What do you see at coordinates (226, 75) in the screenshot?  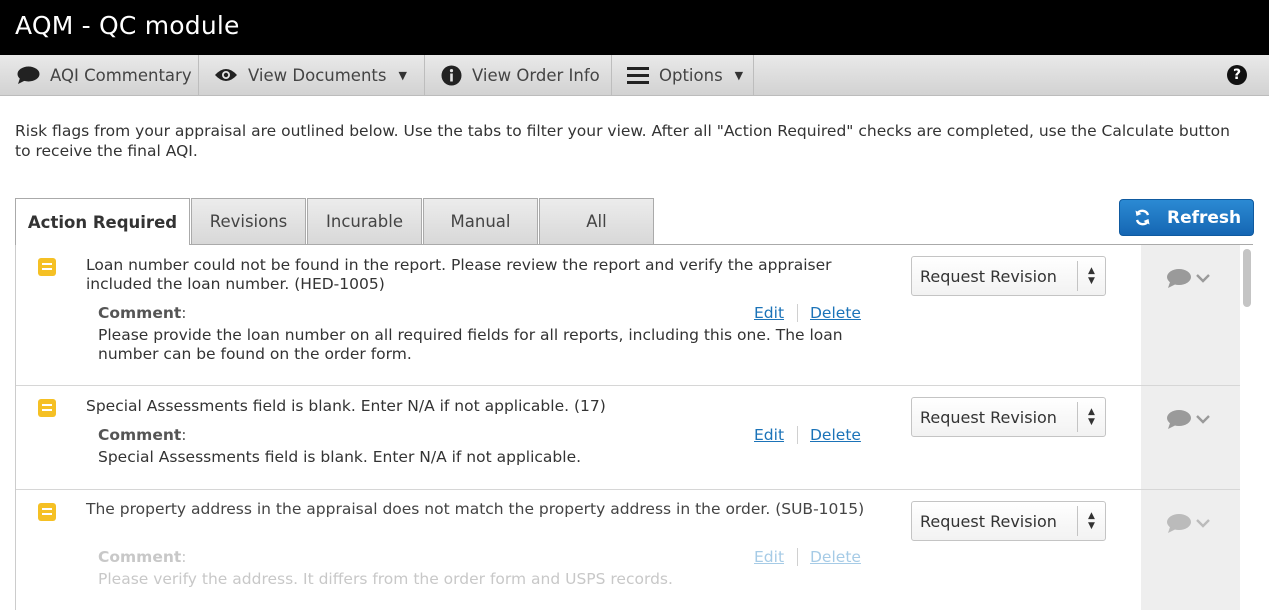 I see `eye-icon` at bounding box center [226, 75].